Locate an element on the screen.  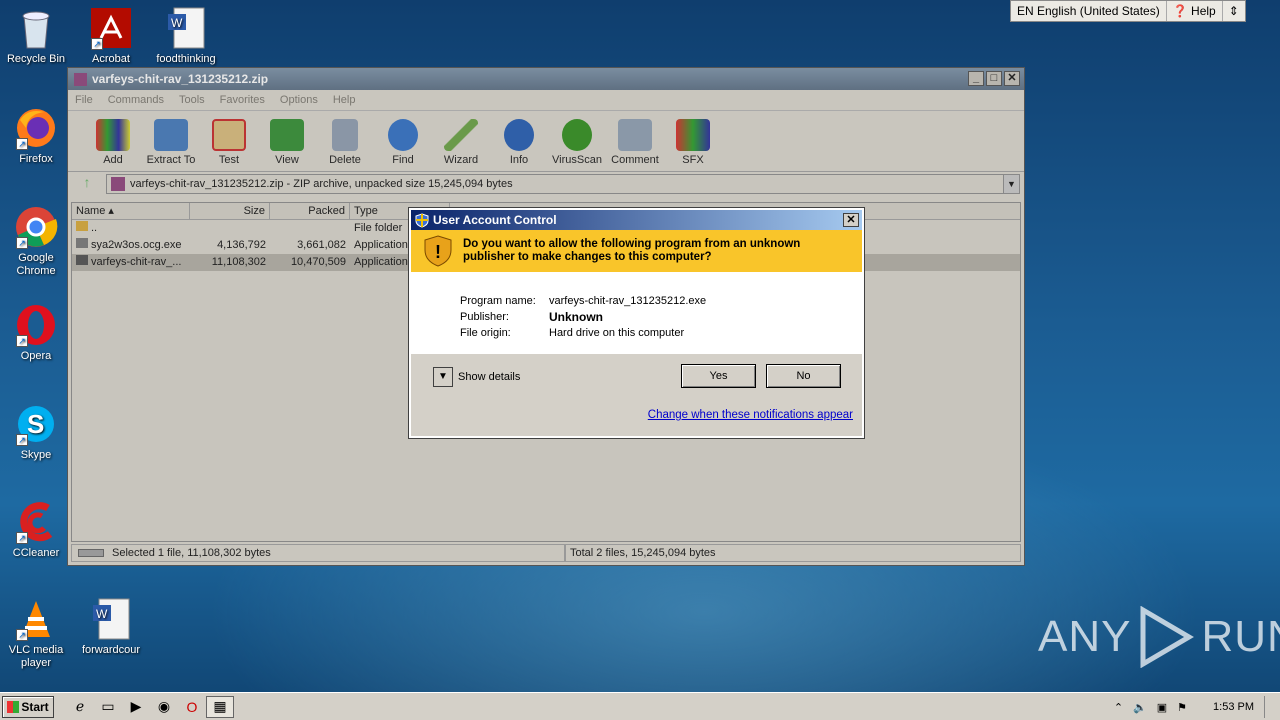
acrobat-shortcut: ↗ Acrobat is located at coordinates (111, 36).